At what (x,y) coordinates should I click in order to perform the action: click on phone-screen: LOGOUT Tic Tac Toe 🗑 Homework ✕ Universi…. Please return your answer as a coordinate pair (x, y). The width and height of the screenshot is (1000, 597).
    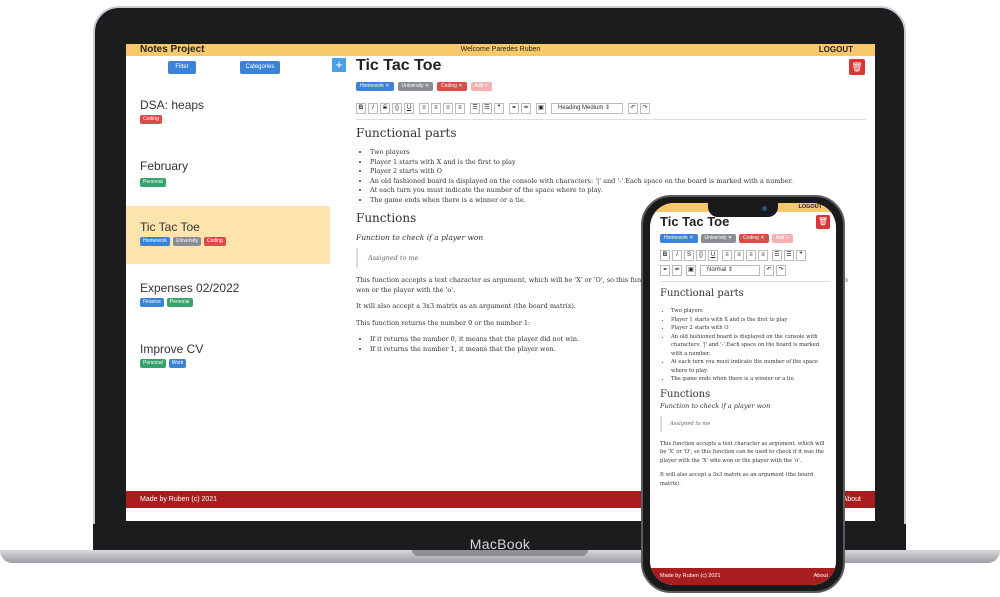
    Looking at the image, I should click on (743, 394).